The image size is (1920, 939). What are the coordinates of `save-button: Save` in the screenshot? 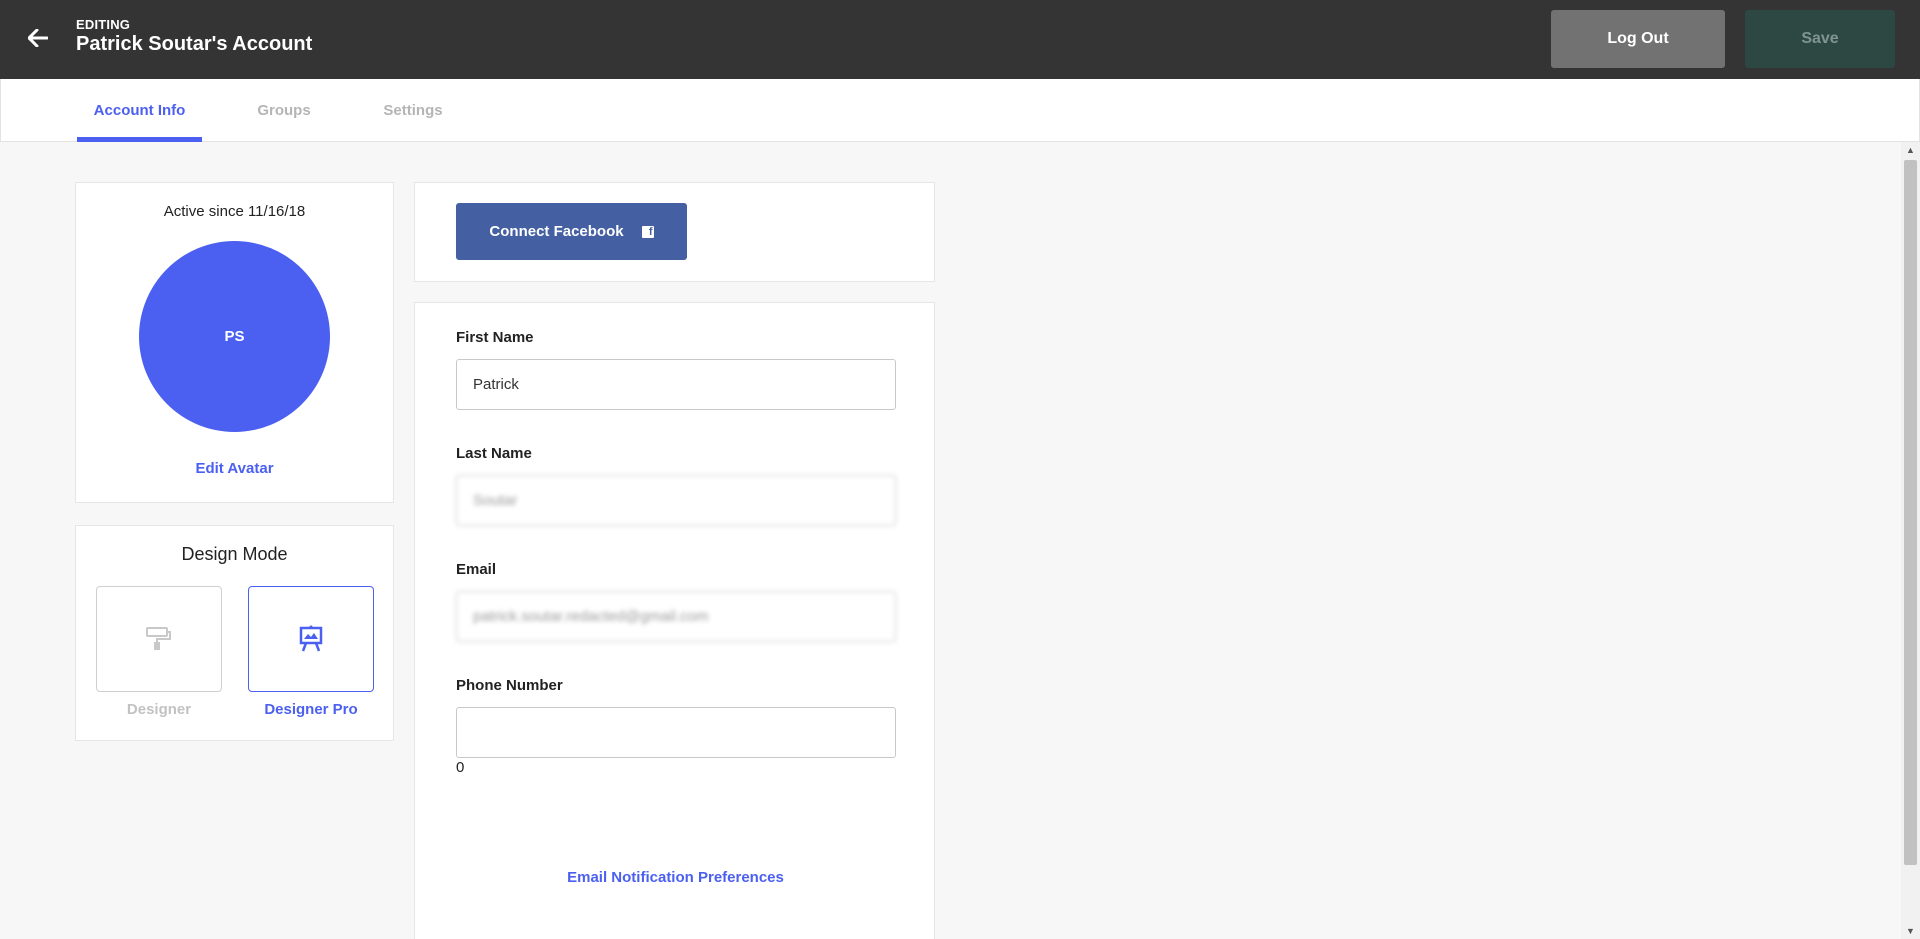 It's located at (1820, 39).